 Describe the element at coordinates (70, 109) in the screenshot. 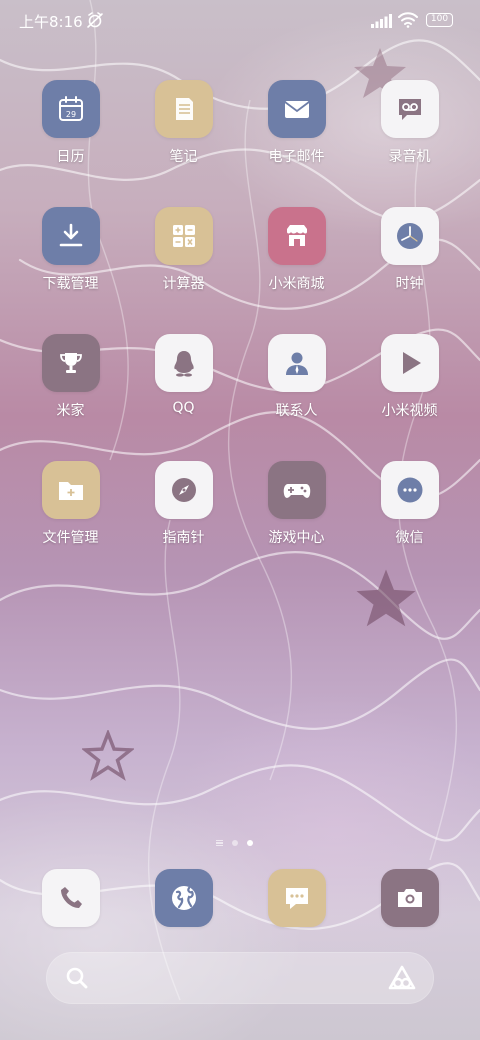

I see `calendar-icon: 29` at that location.